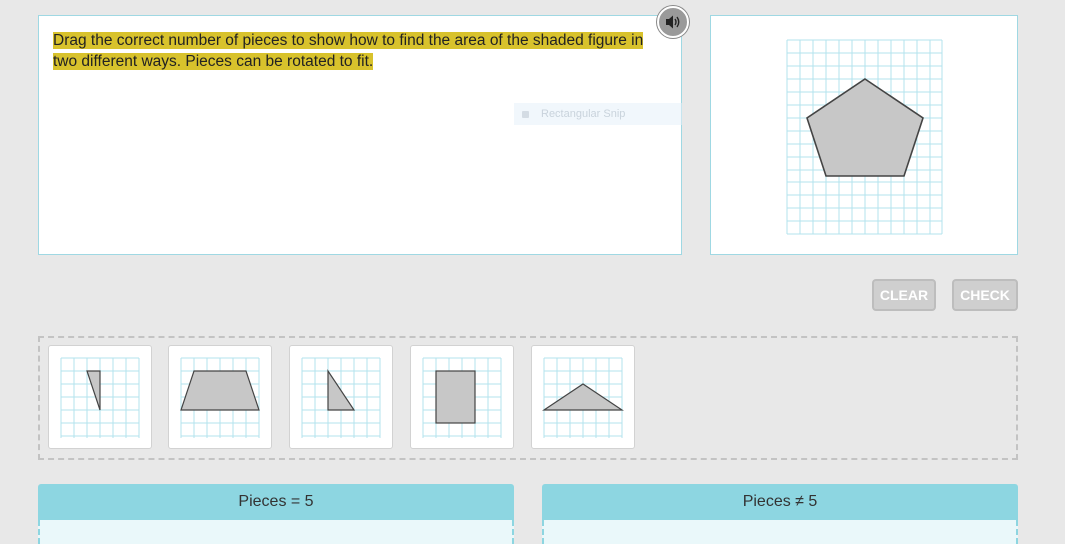 Image resolution: width=1065 pixels, height=544 pixels. Describe the element at coordinates (462, 397) in the screenshot. I see `piece-rectangle` at that location.